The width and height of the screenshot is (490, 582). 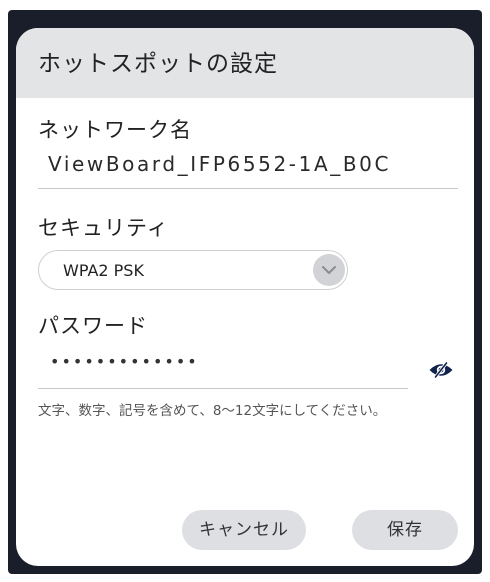 I want to click on network-name-underline, so click(x=248, y=188).